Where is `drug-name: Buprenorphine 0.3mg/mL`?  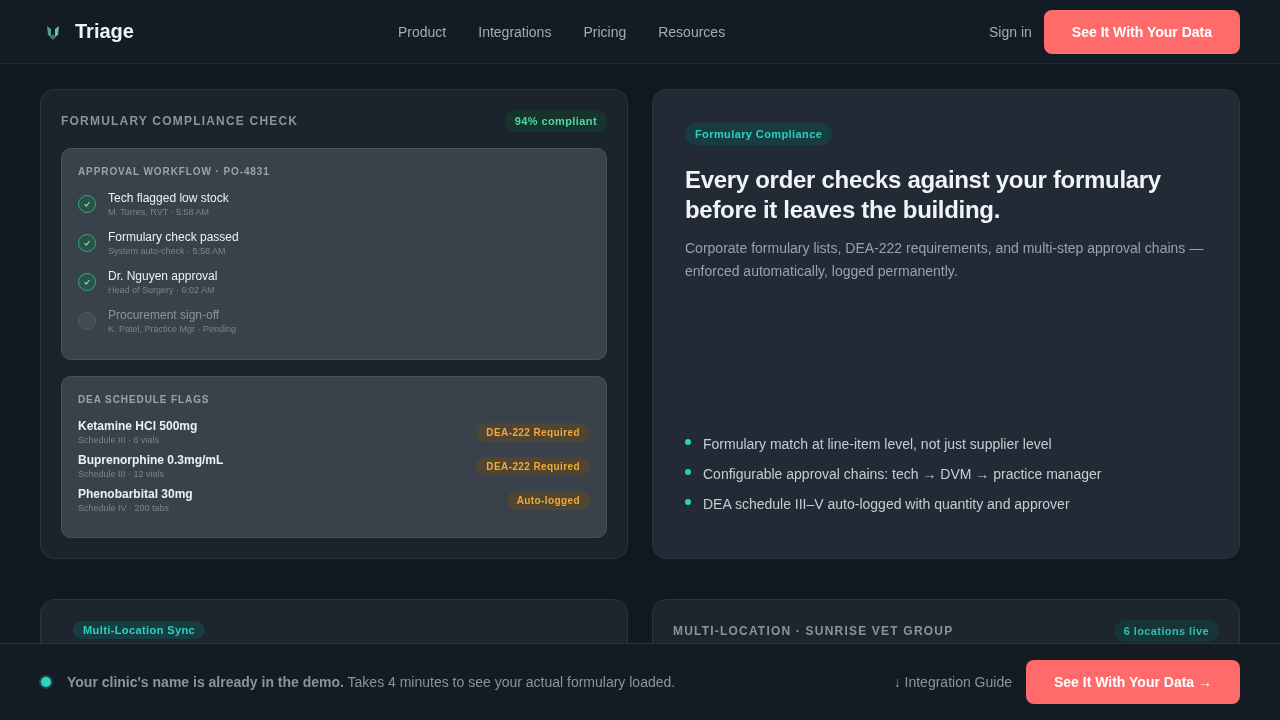
drug-name: Buprenorphine 0.3mg/mL is located at coordinates (151, 460).